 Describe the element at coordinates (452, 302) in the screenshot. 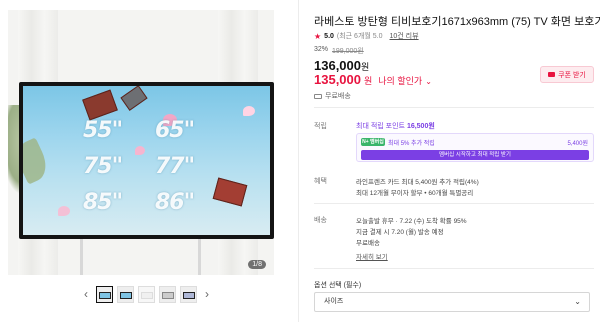

I see `size-select: 사이즈 ⌄` at that location.